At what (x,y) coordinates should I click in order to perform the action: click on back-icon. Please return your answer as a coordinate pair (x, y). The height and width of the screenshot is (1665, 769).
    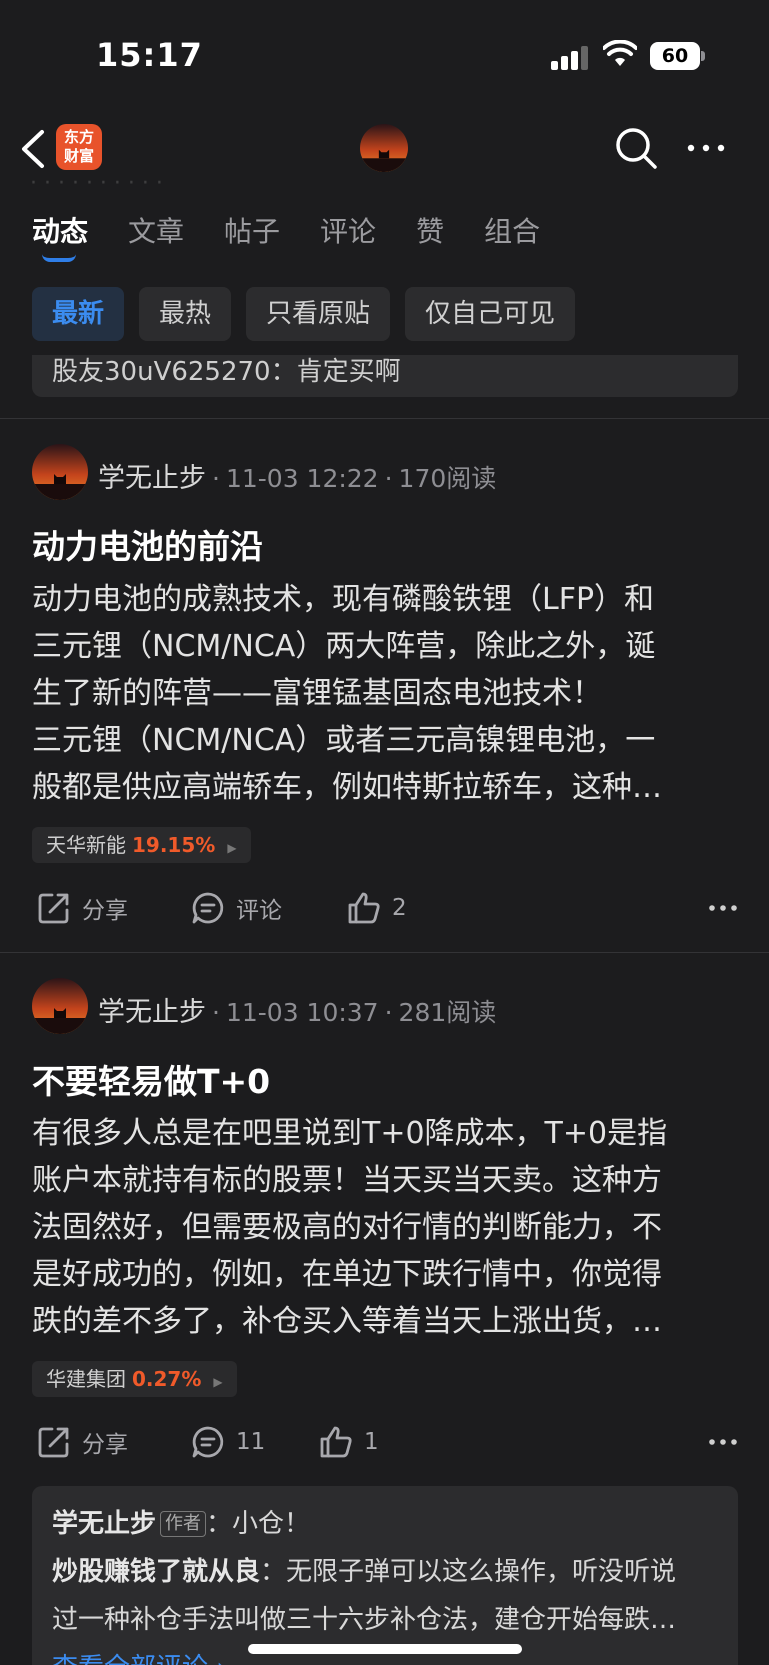
    Looking at the image, I should click on (33, 149).